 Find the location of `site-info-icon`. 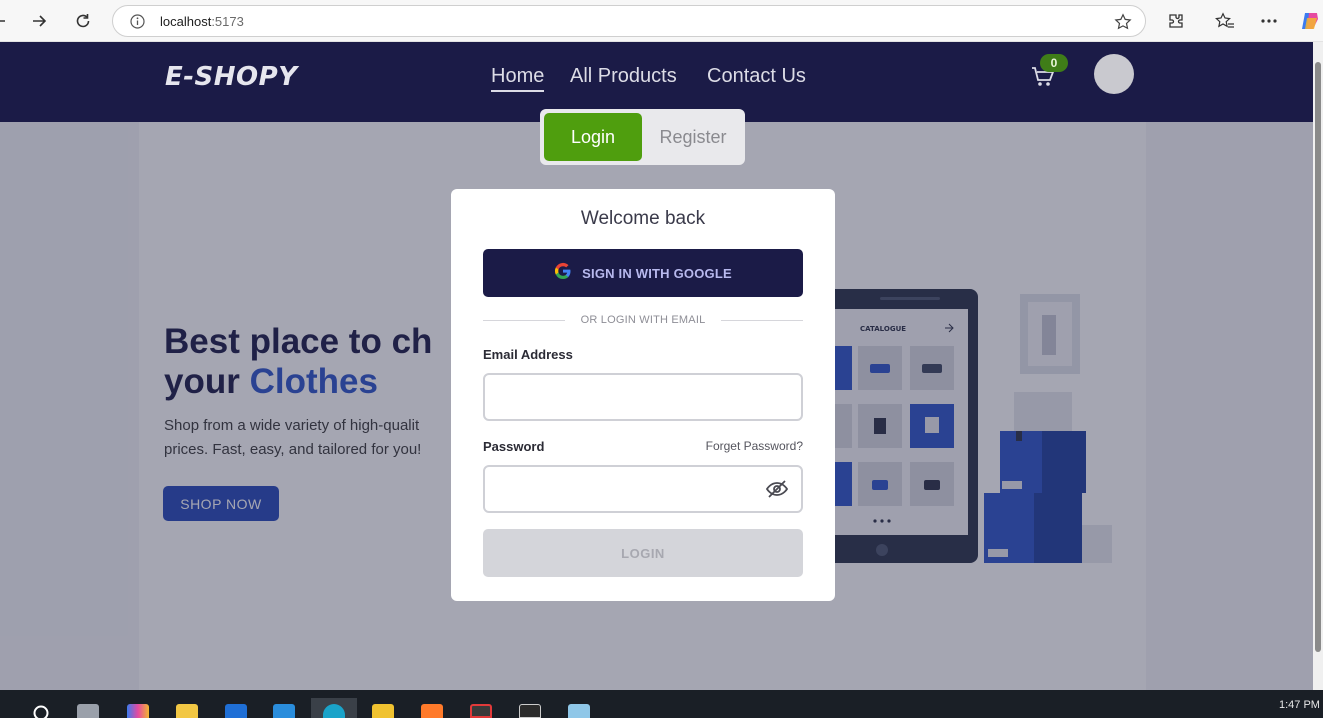

site-info-icon is located at coordinates (137, 24).